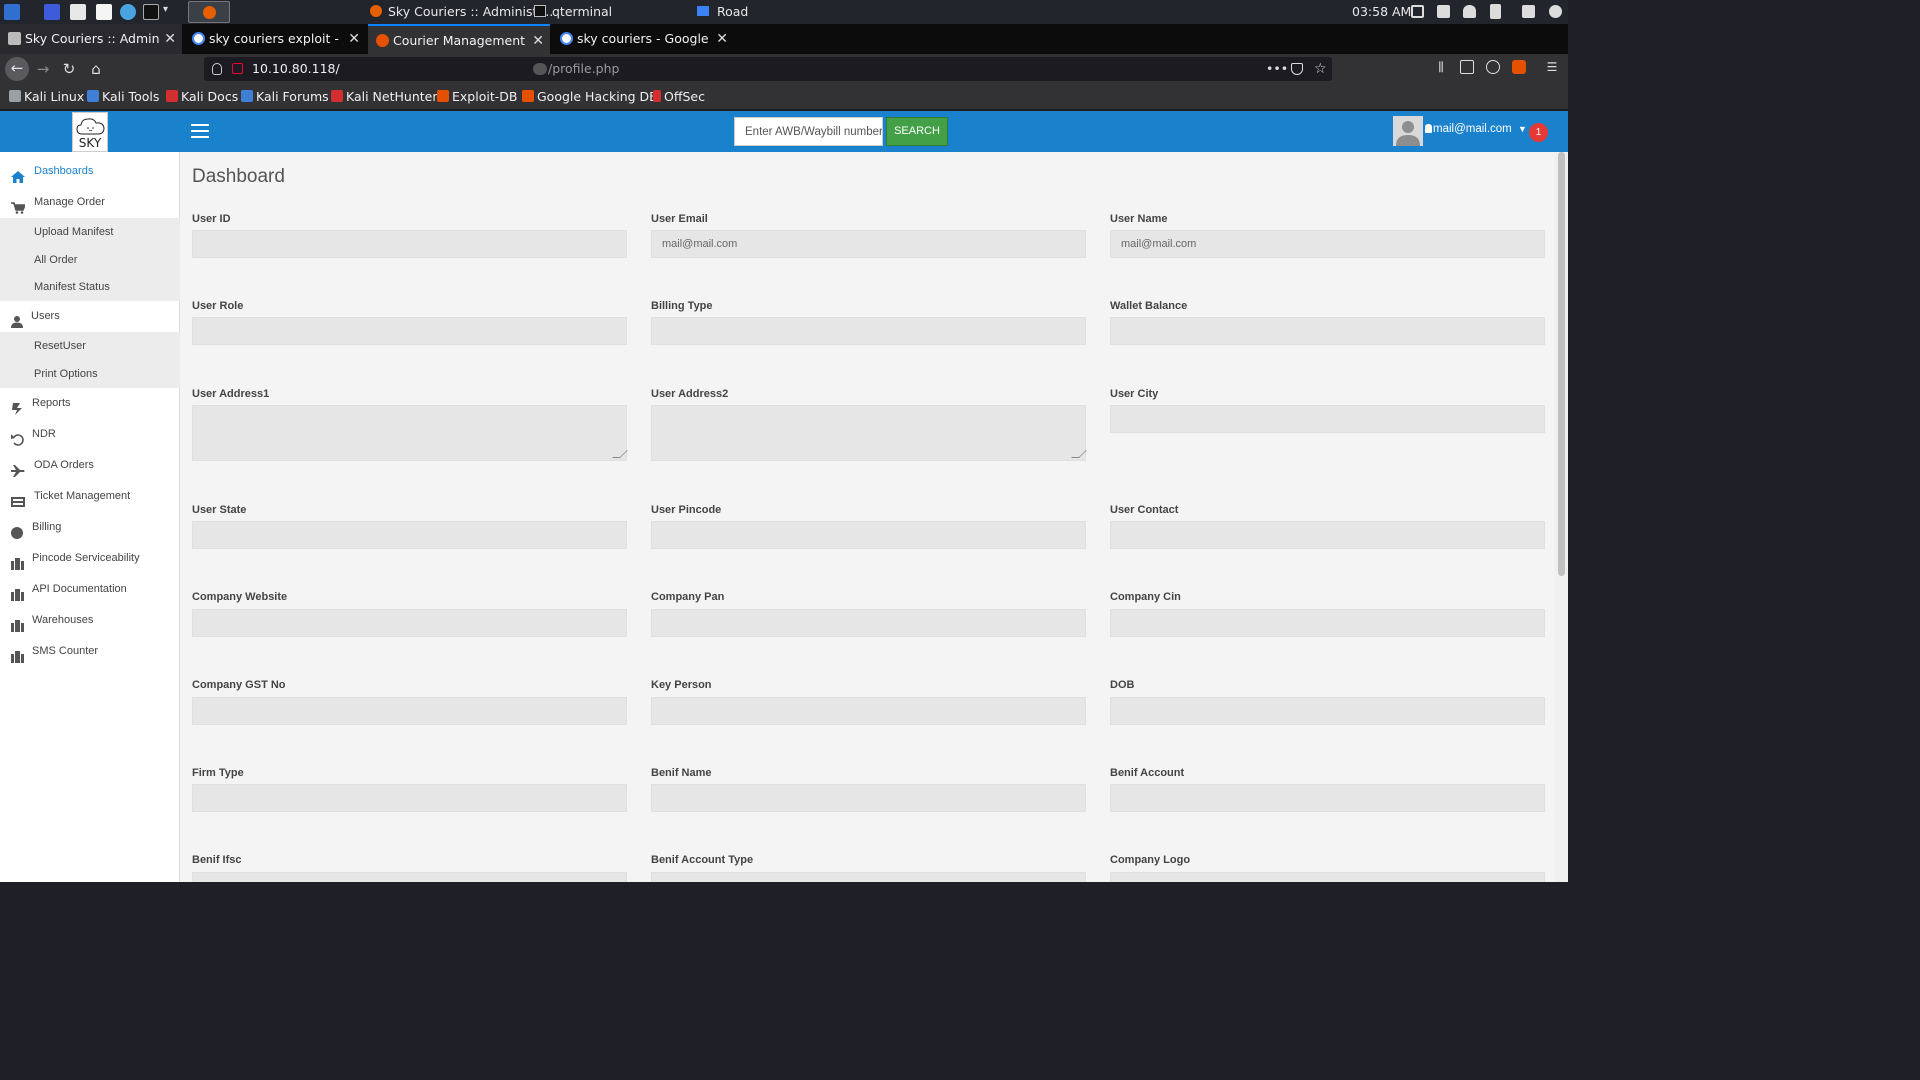 The image size is (1920, 1080). Describe the element at coordinates (52, 12) in the screenshot. I see `workspace-icon` at that location.